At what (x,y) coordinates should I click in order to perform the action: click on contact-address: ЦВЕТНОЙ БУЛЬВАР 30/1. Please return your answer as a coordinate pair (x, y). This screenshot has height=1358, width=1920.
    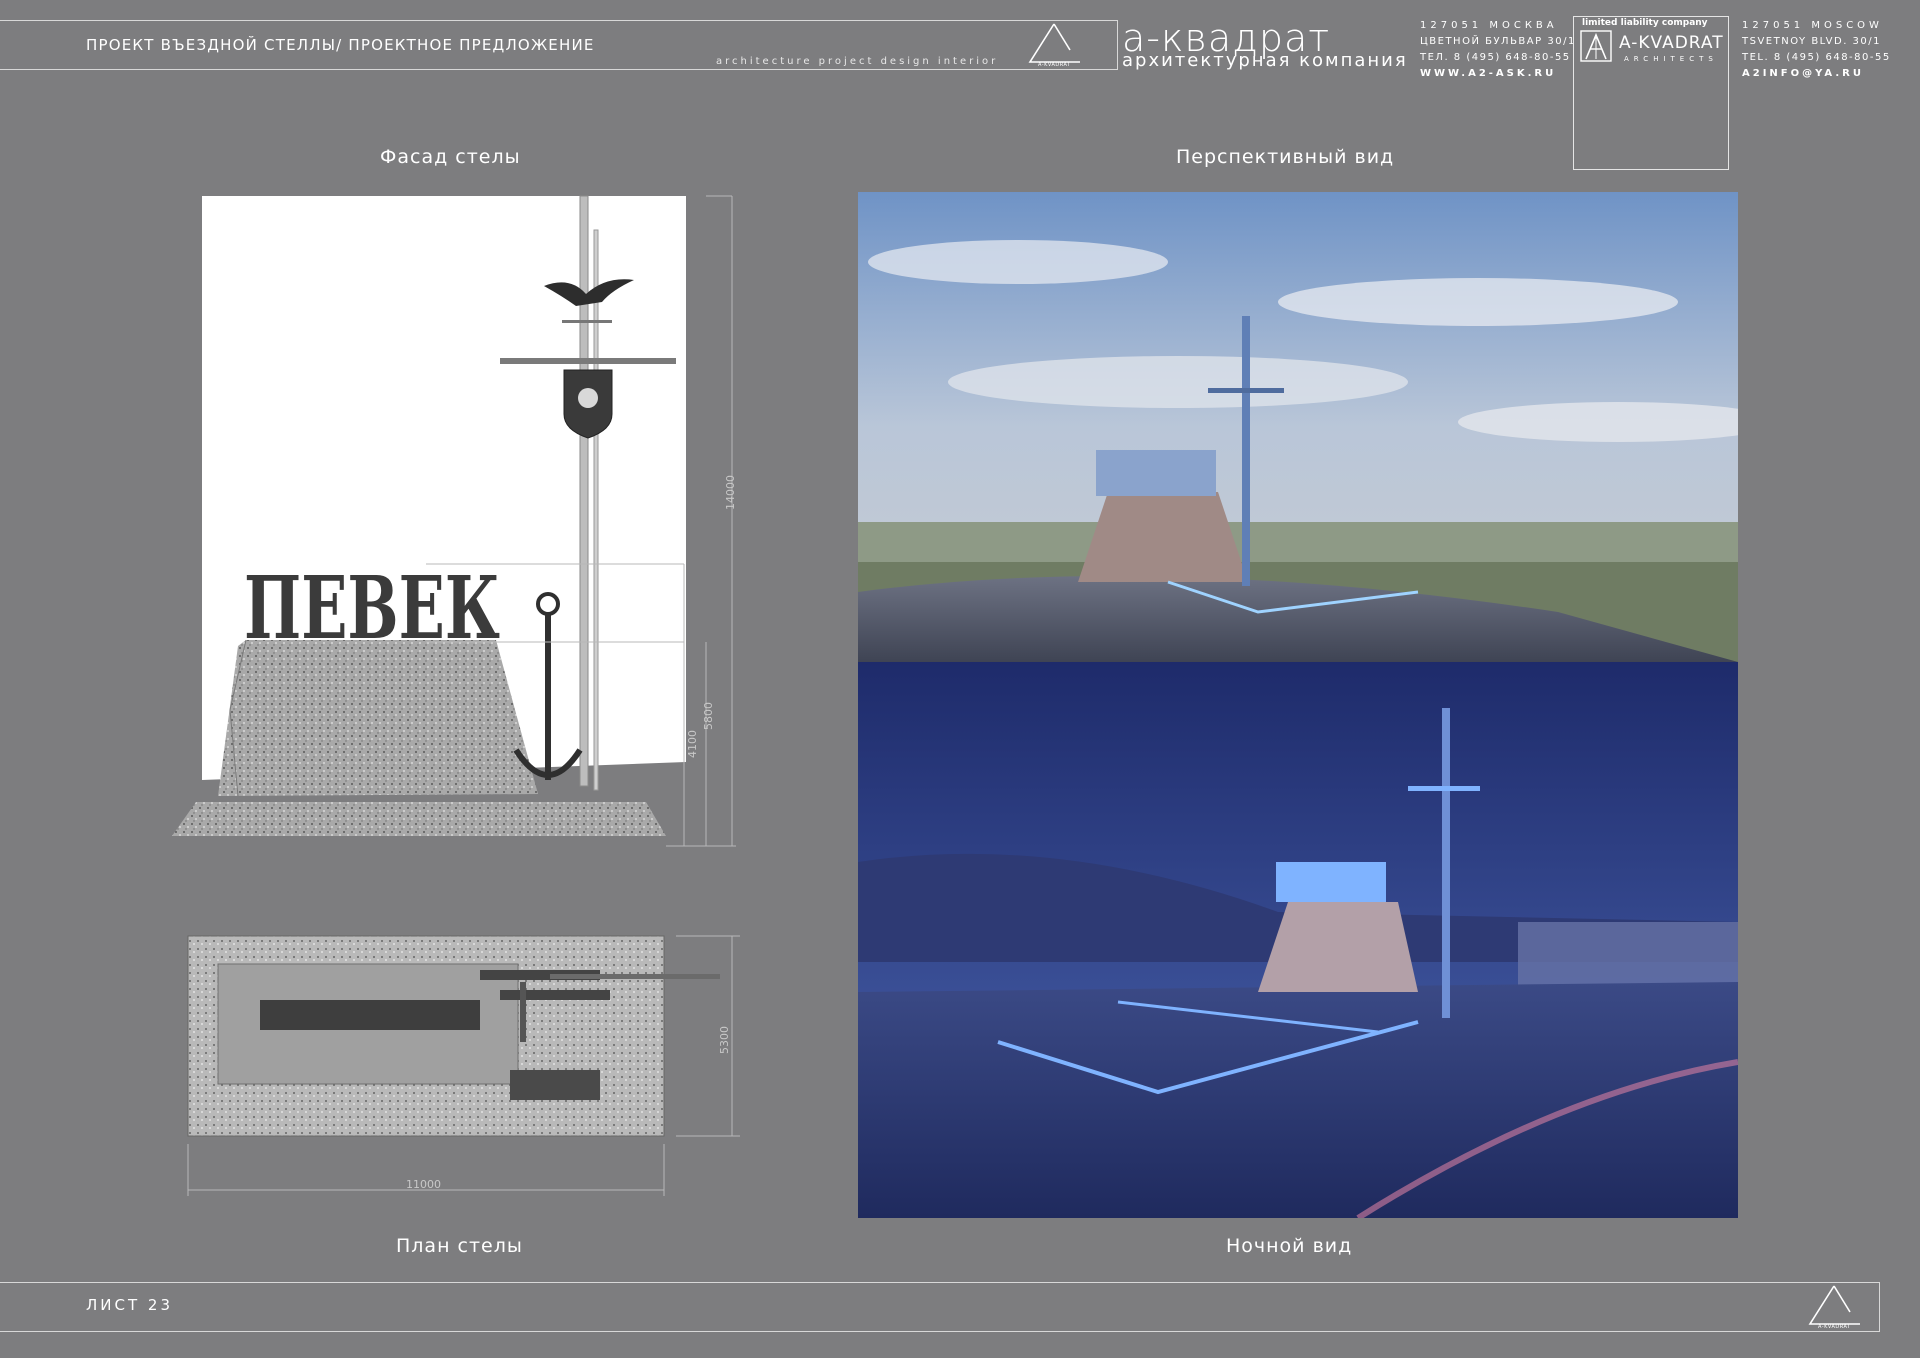
    Looking at the image, I should click on (1498, 41).